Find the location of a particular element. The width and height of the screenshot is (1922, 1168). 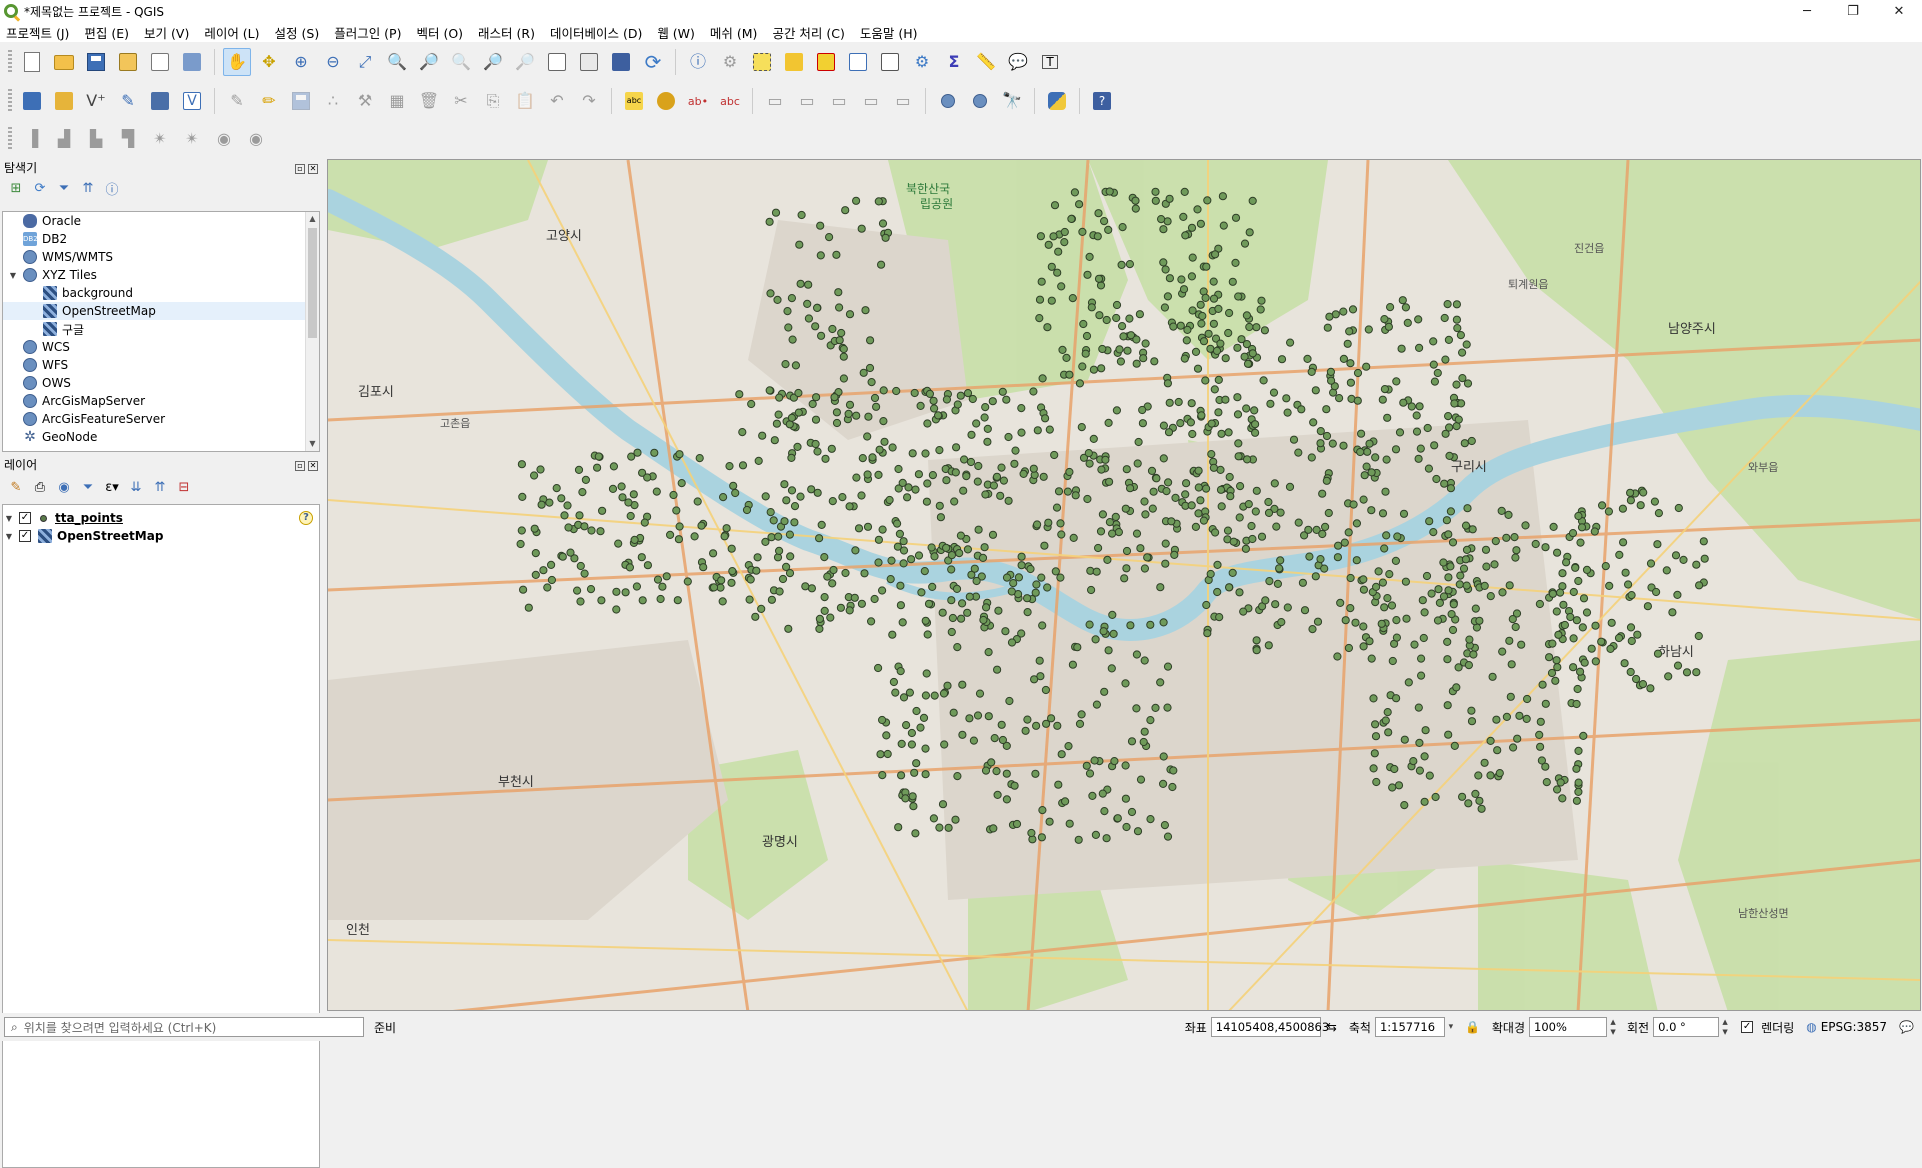

browser-item: ✲ GeoNode is located at coordinates (161, 437).